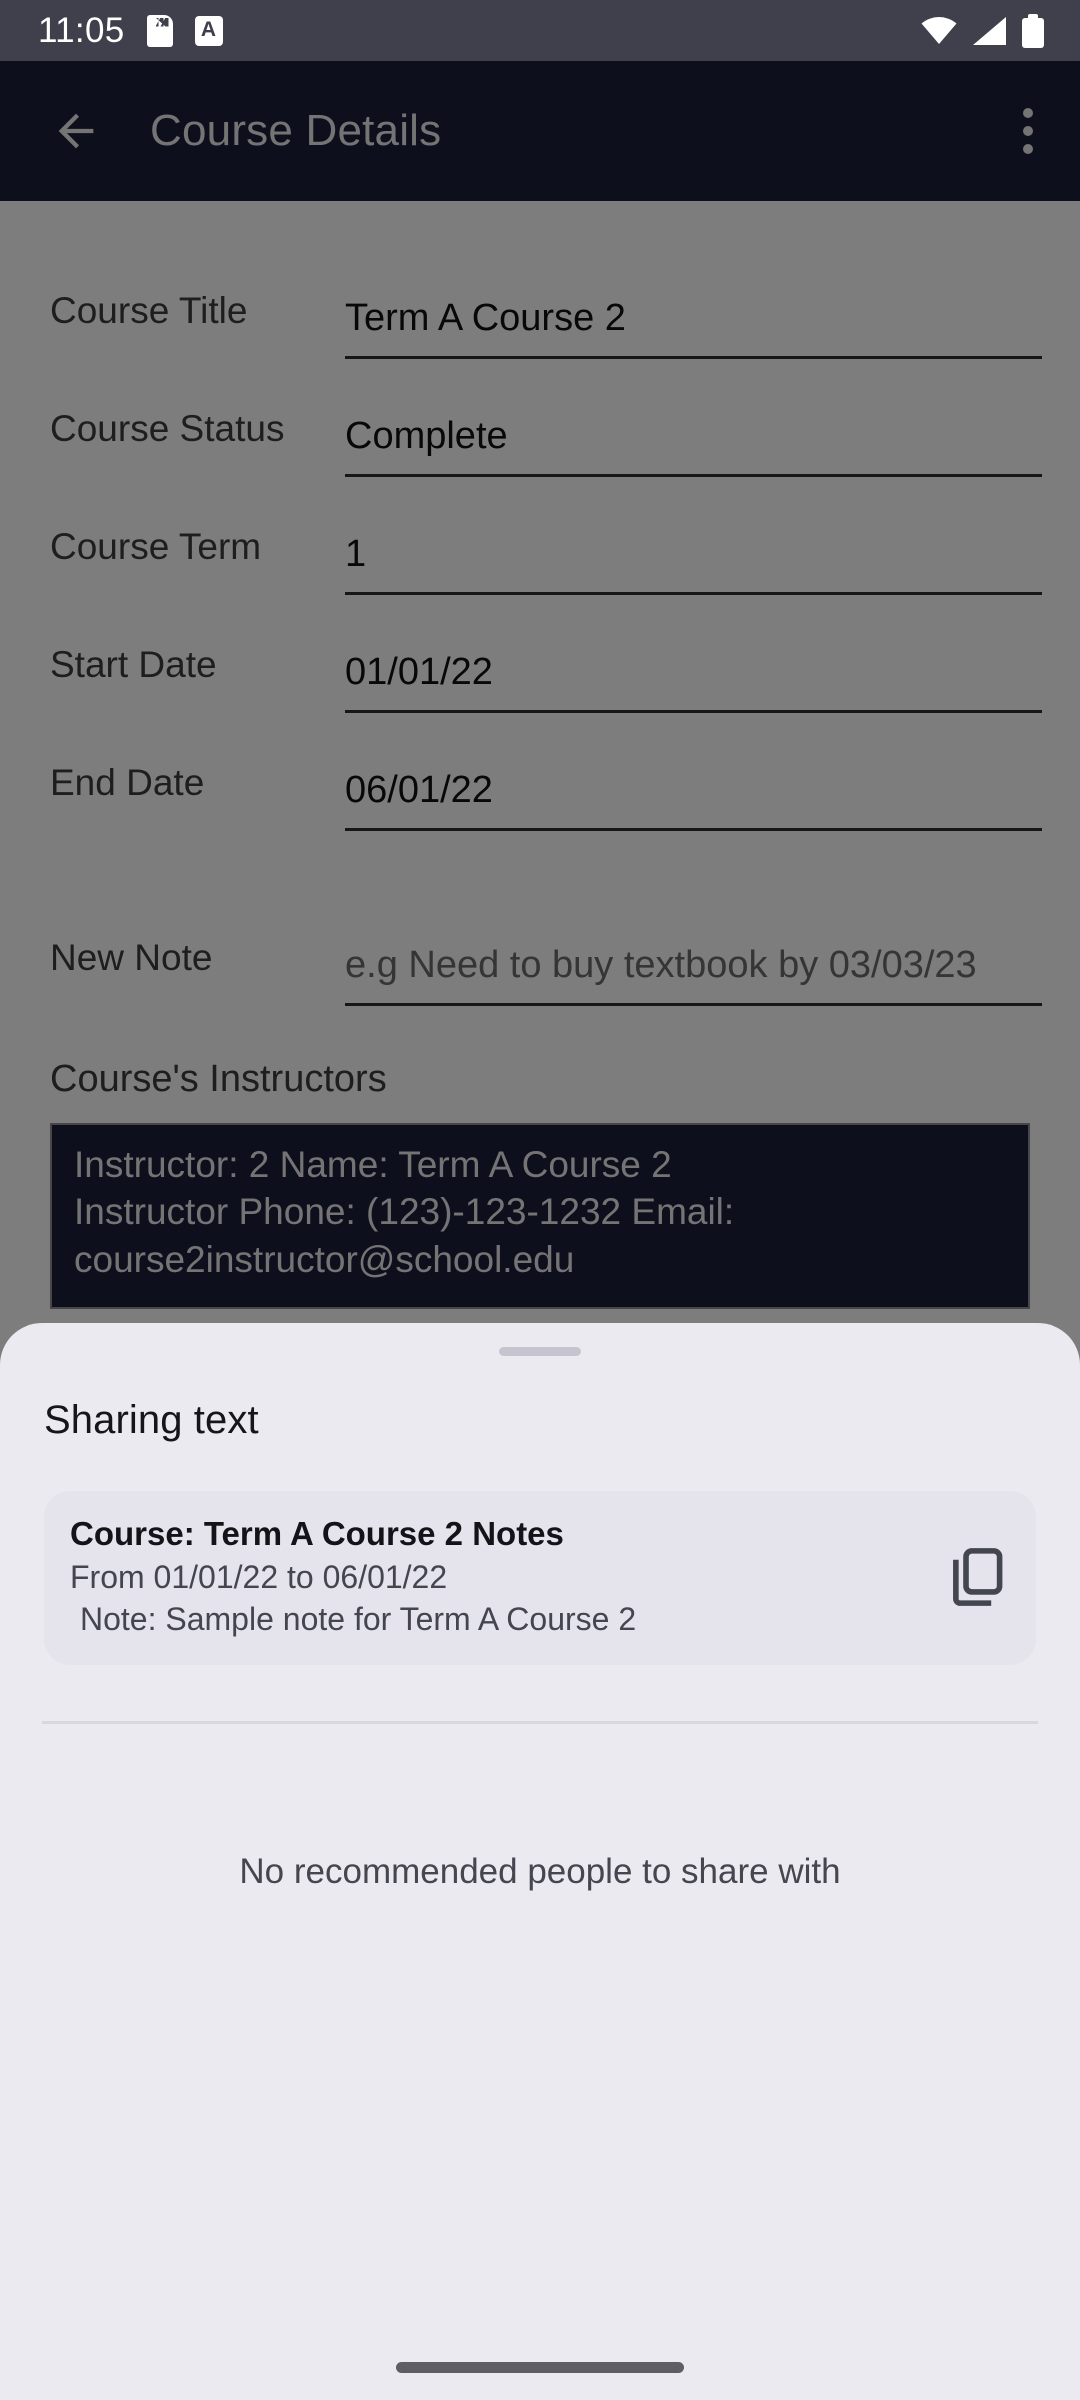 Image resolution: width=1080 pixels, height=2400 pixels. What do you see at coordinates (358, 1619) in the screenshot?
I see `preview-note: Note: Sample note for Term A Course 2` at bounding box center [358, 1619].